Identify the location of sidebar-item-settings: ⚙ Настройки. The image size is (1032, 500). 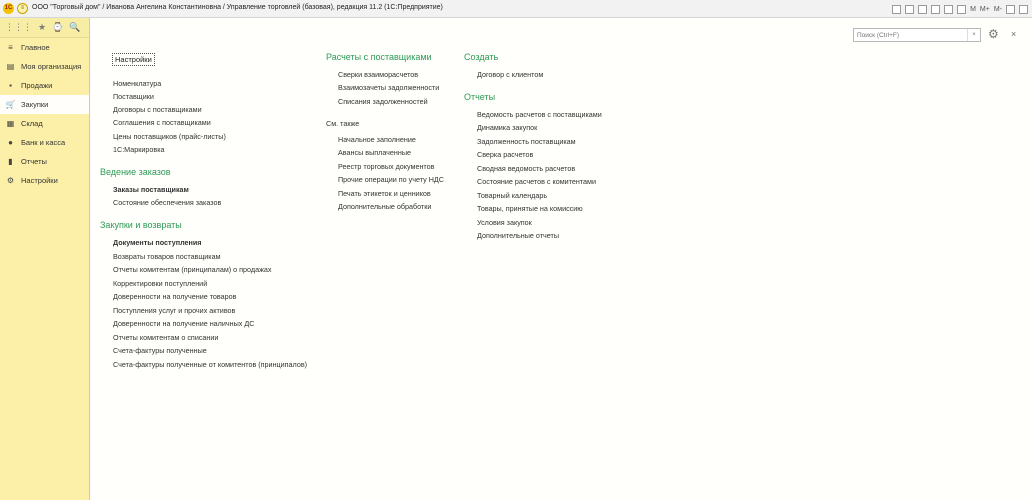
(44, 180).